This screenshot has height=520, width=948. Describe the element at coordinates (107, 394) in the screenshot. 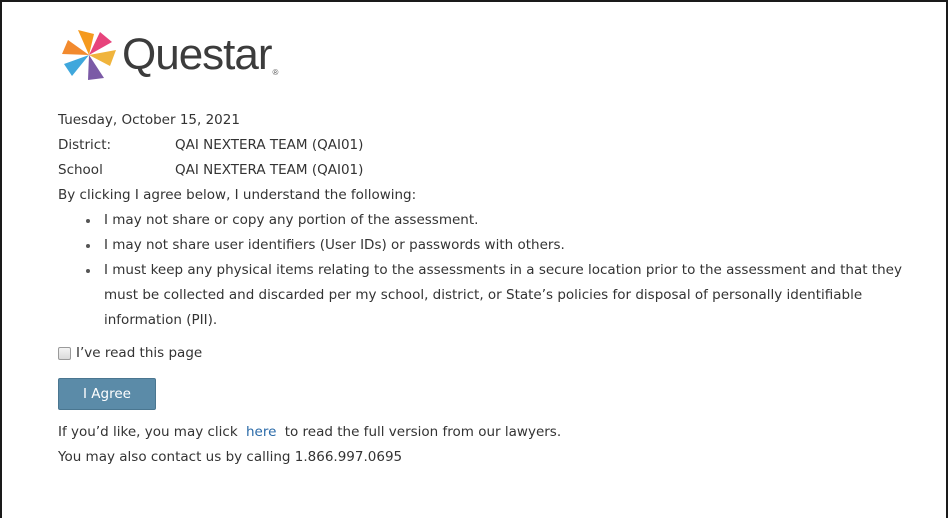

I see `agree-button: I Agree` at that location.